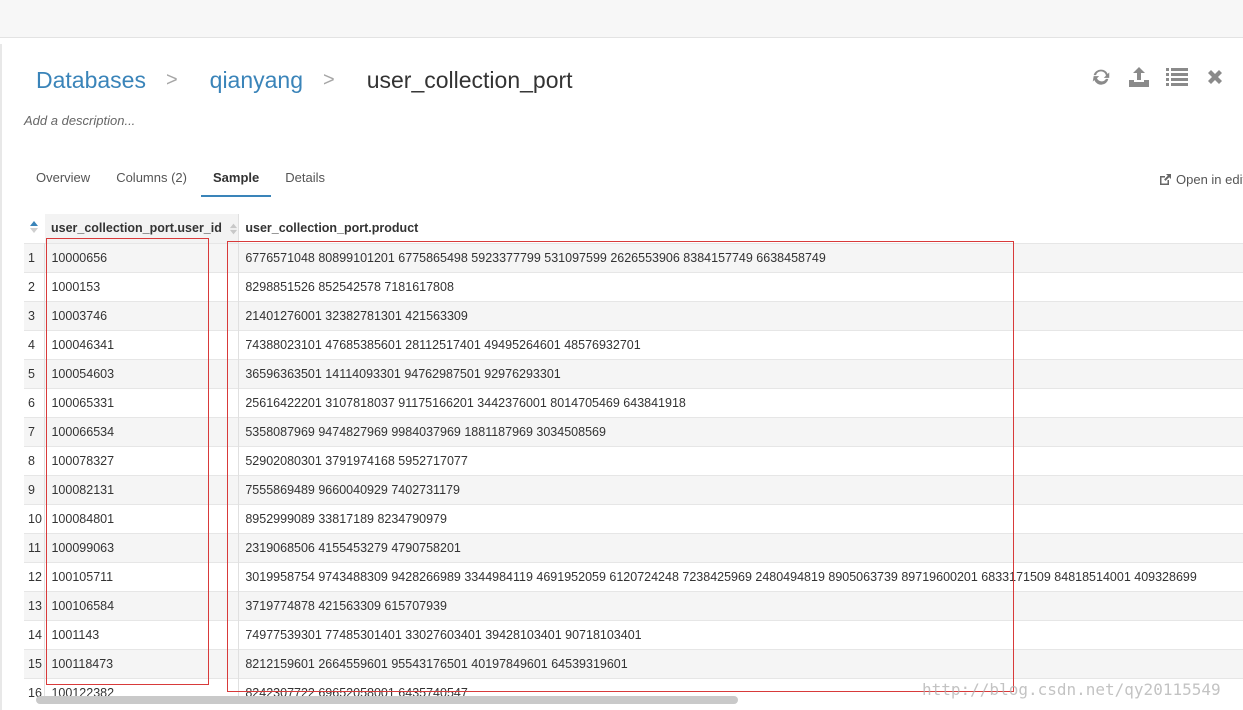 Image resolution: width=1243 pixels, height=710 pixels. I want to click on row-number: 2, so click(35, 286).